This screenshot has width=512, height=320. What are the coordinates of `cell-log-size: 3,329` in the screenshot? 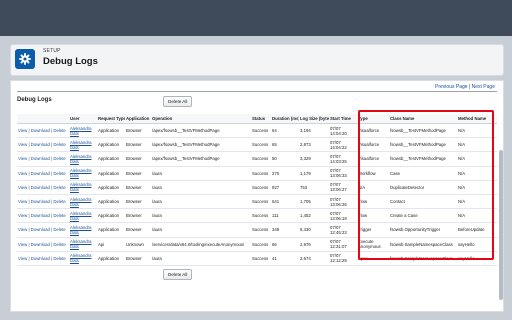 It's located at (314, 159).